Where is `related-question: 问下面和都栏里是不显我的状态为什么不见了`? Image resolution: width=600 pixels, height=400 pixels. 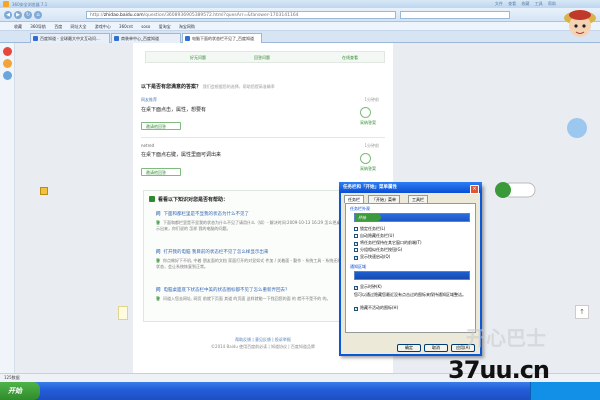 related-question: 问下面和都栏里是不显我的状态为什么不见了 is located at coordinates (202, 214).